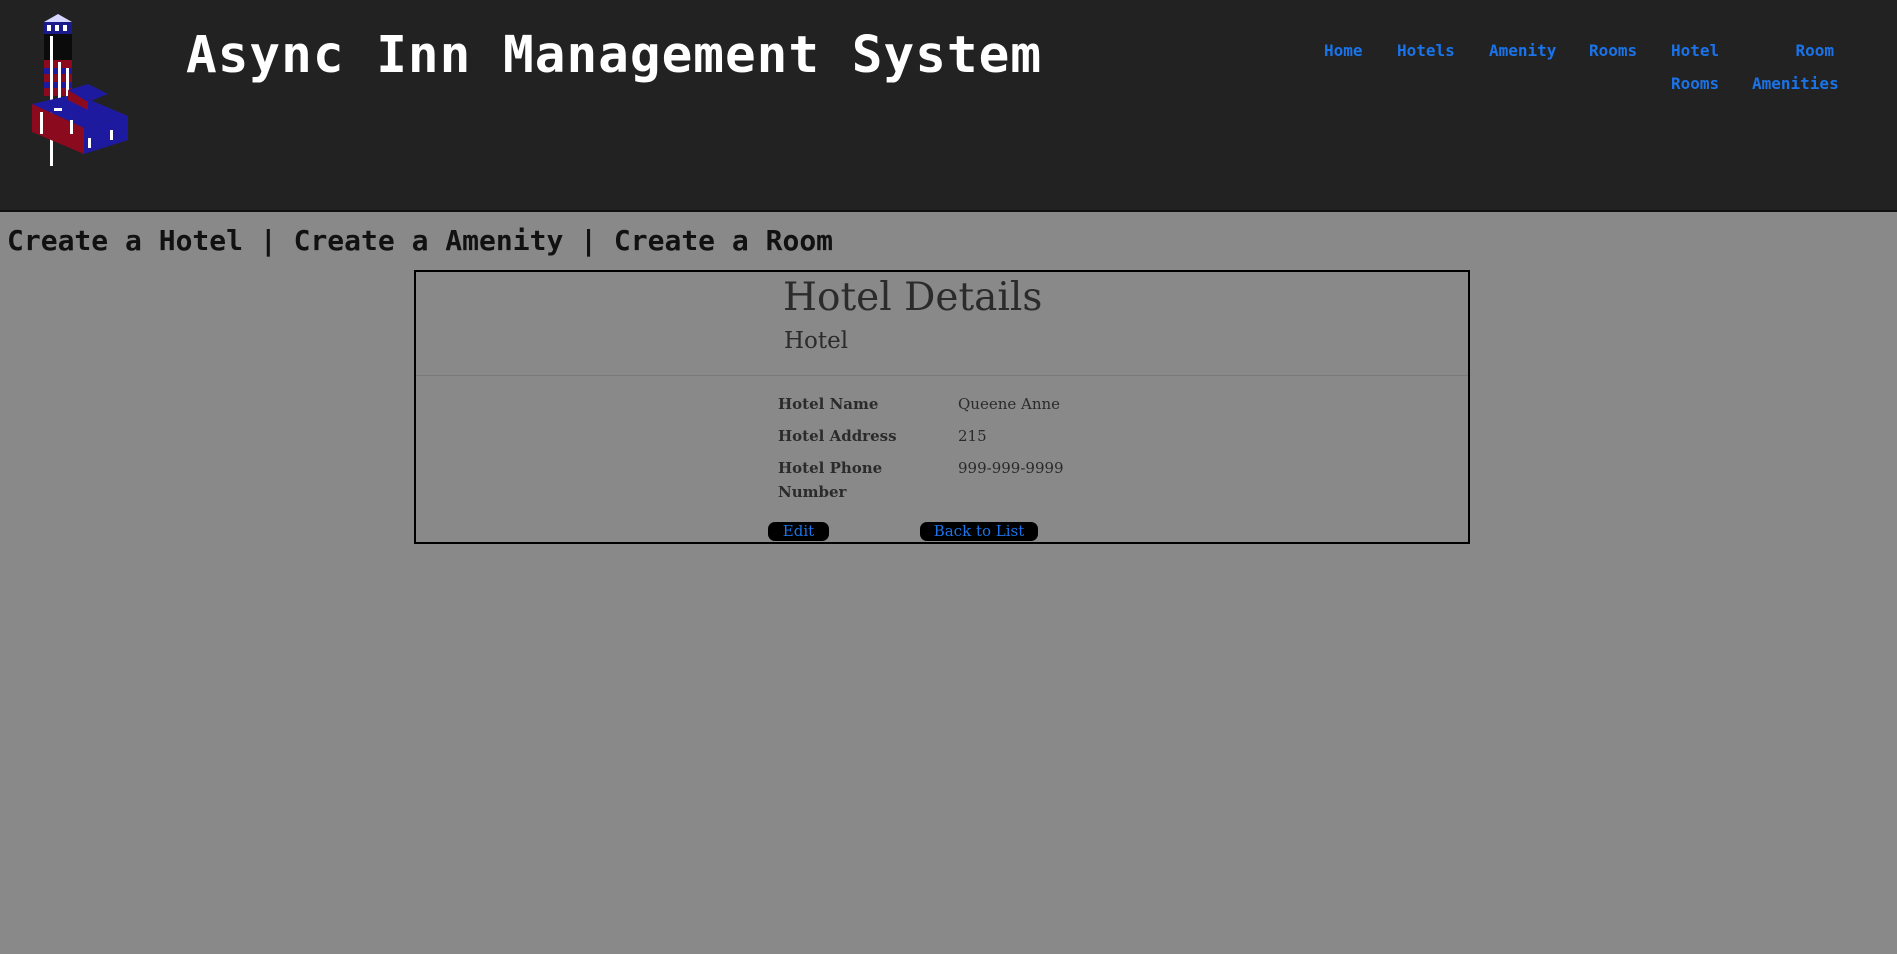  Describe the element at coordinates (816, 341) in the screenshot. I see `page-subtitle: Hotel` at that location.